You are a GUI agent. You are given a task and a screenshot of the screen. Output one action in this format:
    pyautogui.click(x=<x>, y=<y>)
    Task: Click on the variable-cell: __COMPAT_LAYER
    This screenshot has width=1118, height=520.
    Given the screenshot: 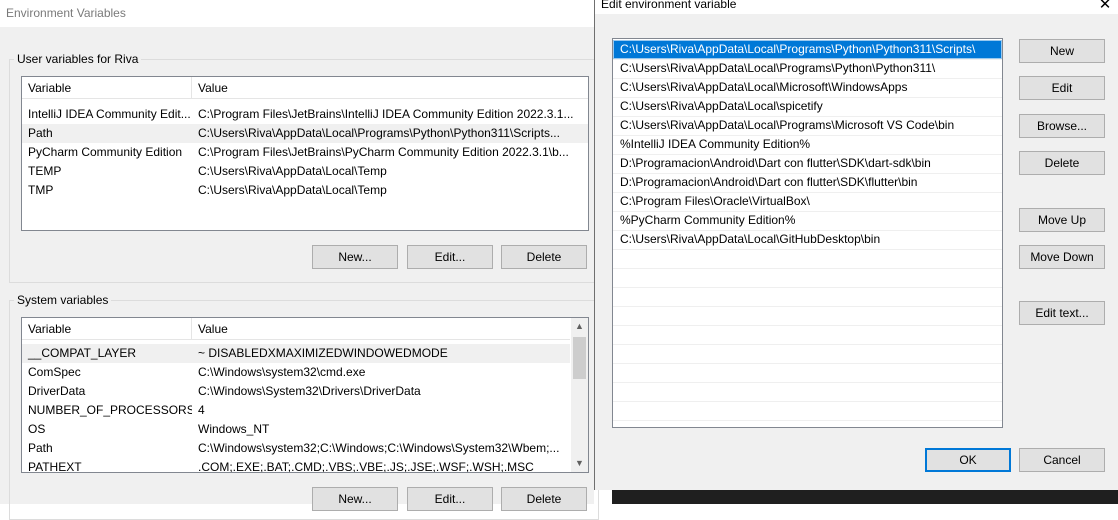 What is the action you would take?
    pyautogui.click(x=82, y=353)
    